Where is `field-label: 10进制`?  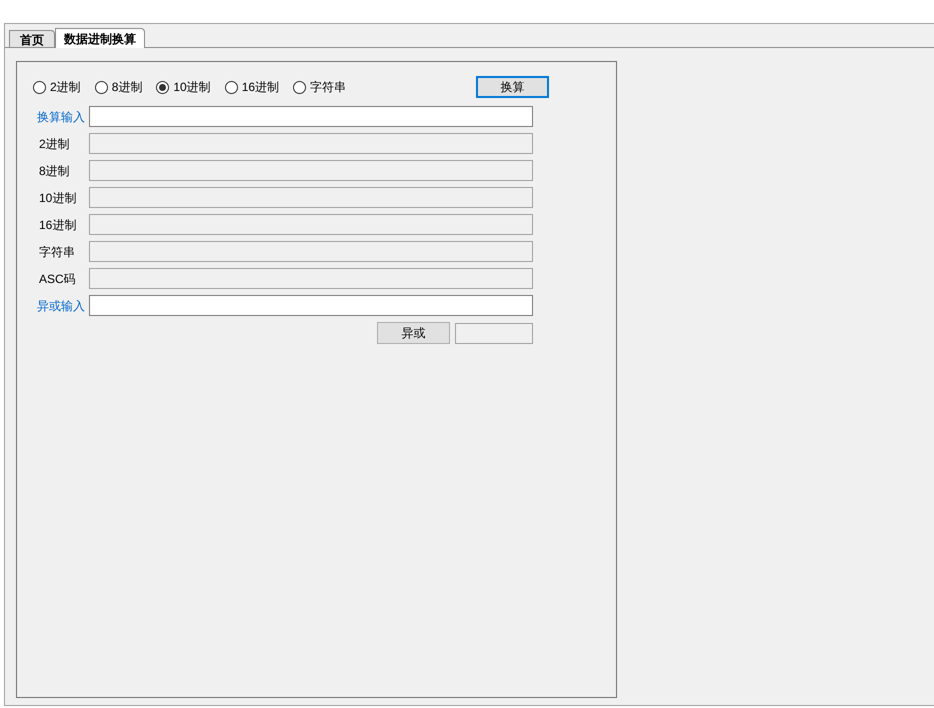 field-label: 10进制 is located at coordinates (58, 198).